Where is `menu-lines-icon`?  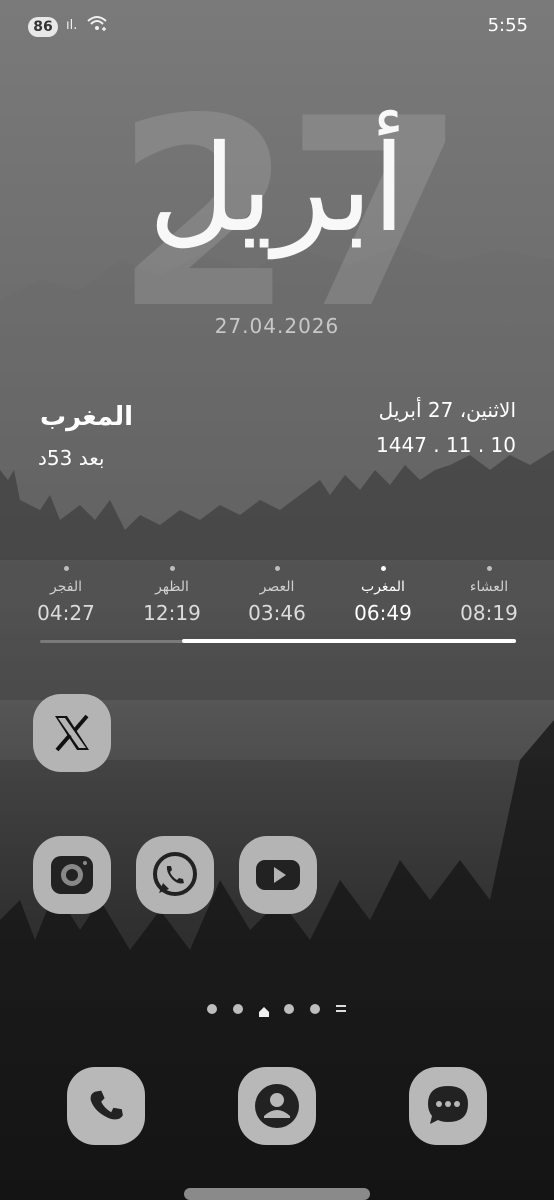
menu-lines-icon is located at coordinates (341, 1009).